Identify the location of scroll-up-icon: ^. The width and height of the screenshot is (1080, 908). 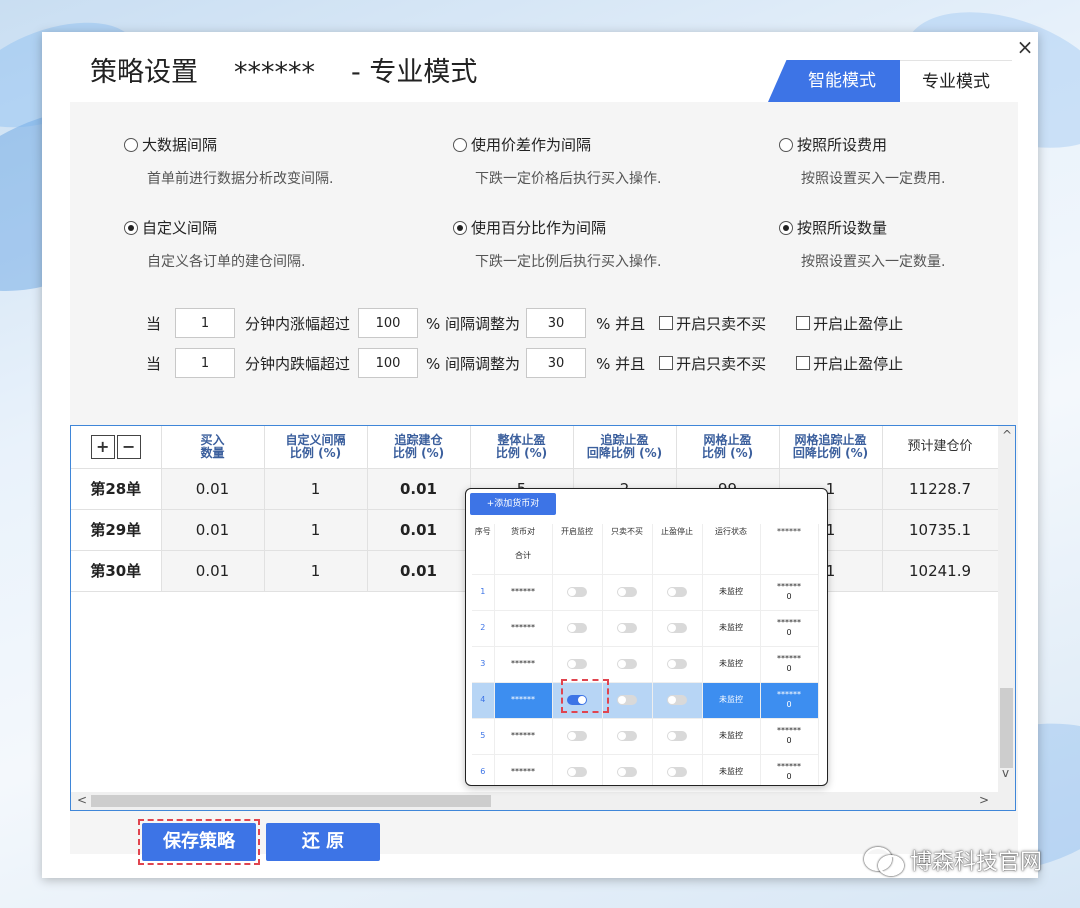
(1007, 435).